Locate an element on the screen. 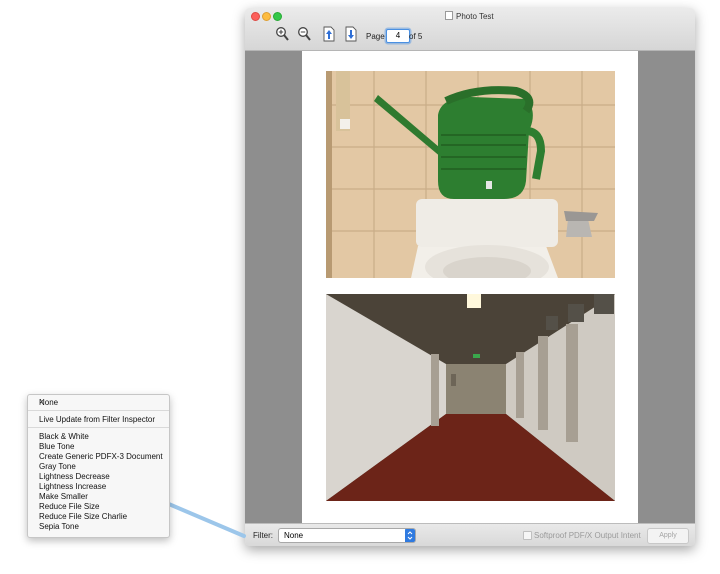 The height and width of the screenshot is (574, 720). menu-item-label: Live Update from Filter Inspector is located at coordinates (97, 419).